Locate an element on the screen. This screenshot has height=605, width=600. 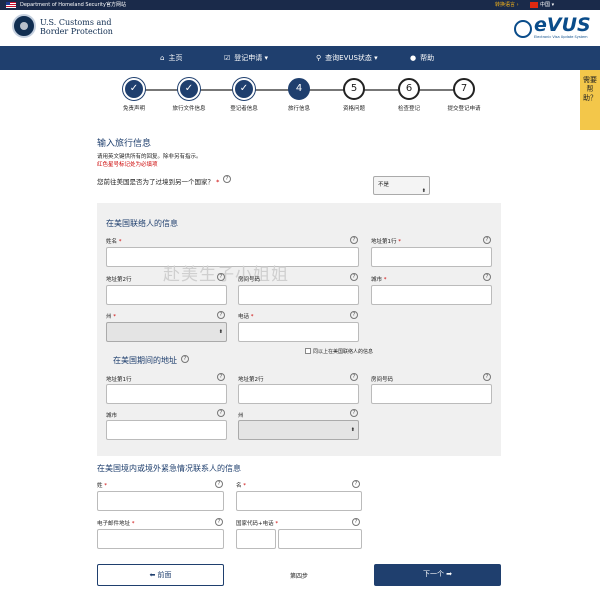
stay-section-title: 在美国期间的地址 is located at coordinates (145, 360).